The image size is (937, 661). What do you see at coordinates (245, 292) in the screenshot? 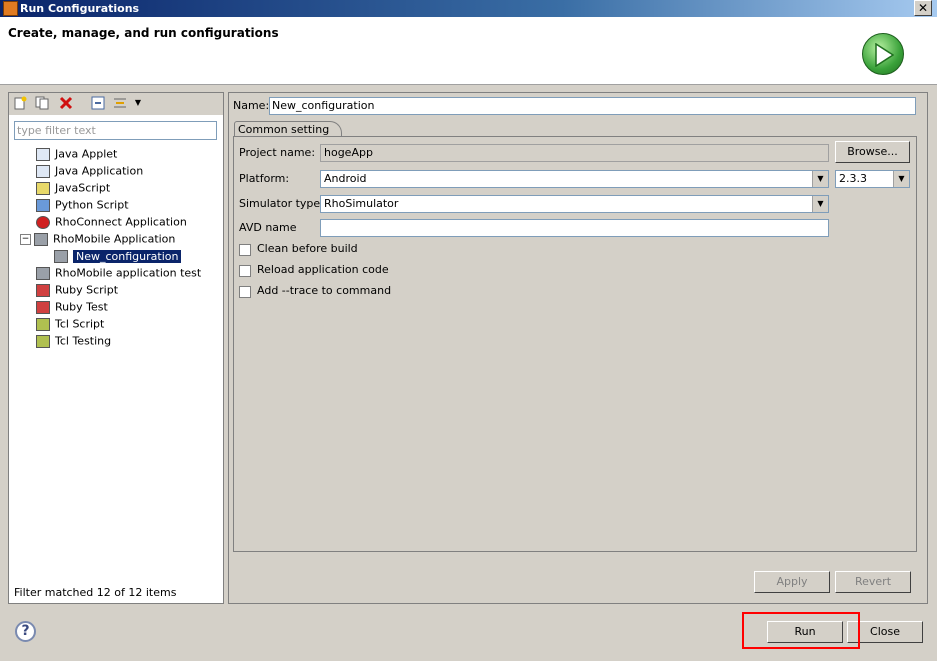
I see `add-trace-checkbox` at bounding box center [245, 292].